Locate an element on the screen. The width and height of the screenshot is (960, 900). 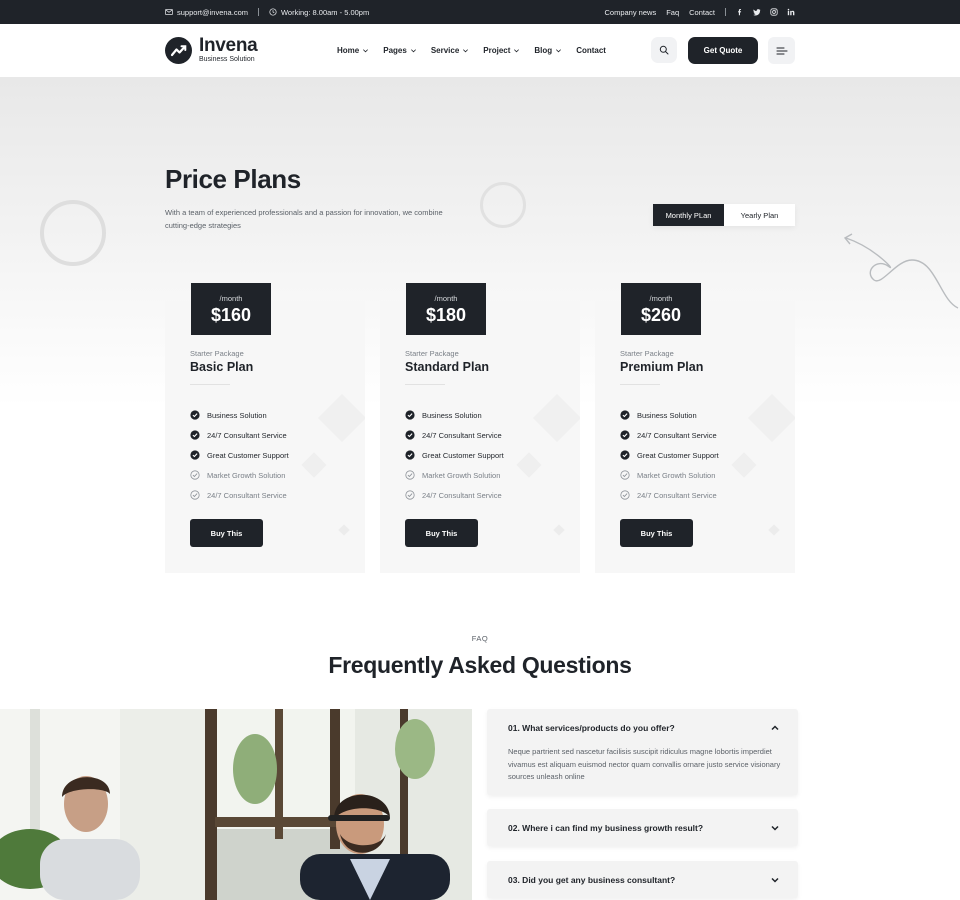
nav-label: Project is located at coordinates (497, 50).